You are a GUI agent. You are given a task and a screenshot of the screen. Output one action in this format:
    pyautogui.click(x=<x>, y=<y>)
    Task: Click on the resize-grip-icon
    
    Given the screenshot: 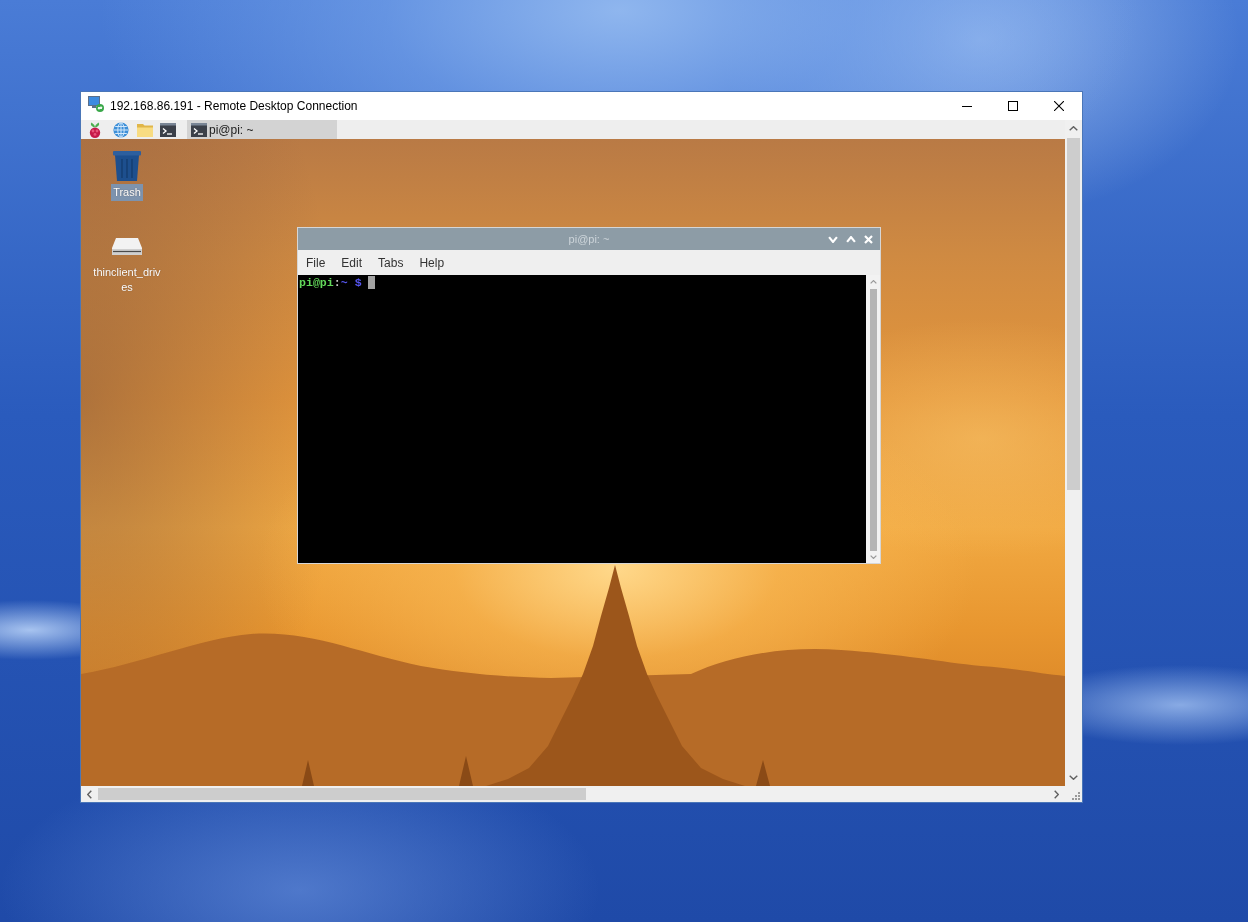 What is the action you would take?
    pyautogui.click(x=1075, y=795)
    